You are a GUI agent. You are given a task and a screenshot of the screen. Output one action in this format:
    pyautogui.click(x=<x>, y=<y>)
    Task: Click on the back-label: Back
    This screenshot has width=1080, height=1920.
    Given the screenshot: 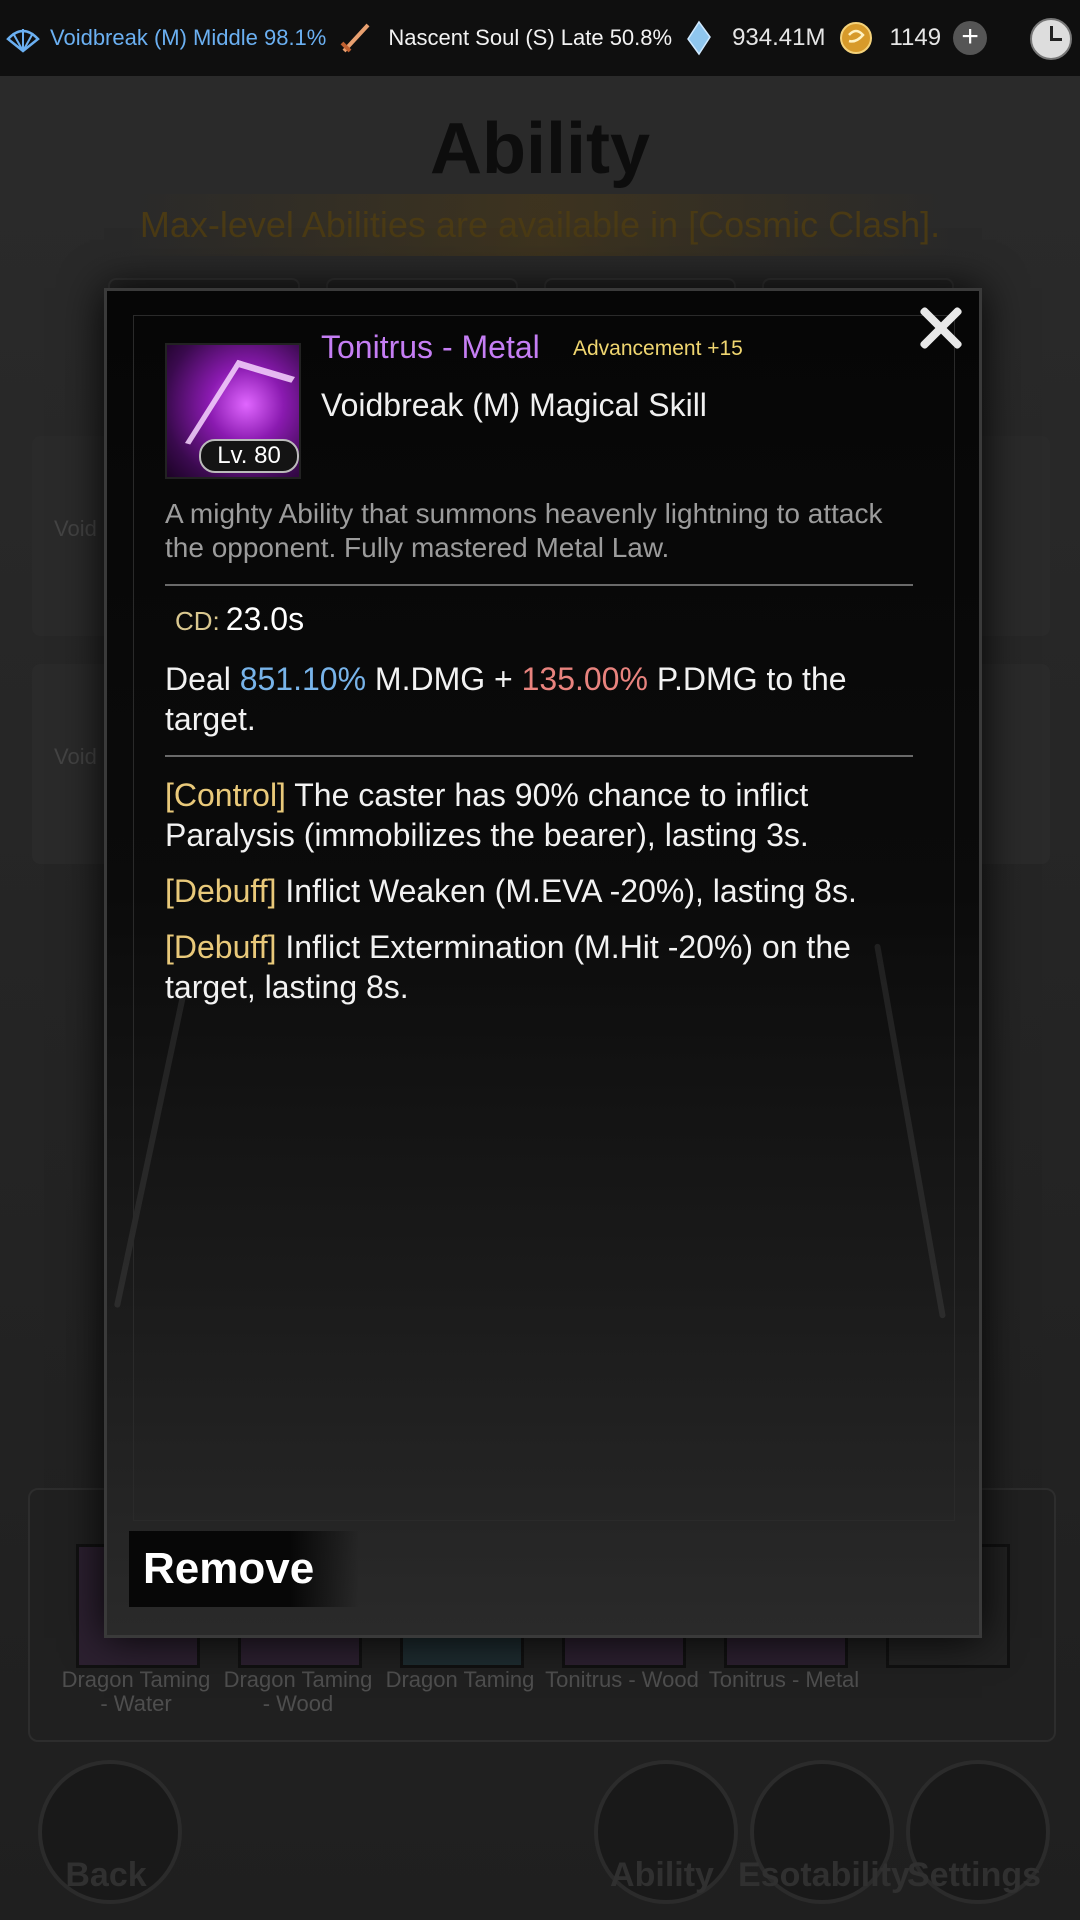 What is the action you would take?
    pyautogui.click(x=106, y=1875)
    